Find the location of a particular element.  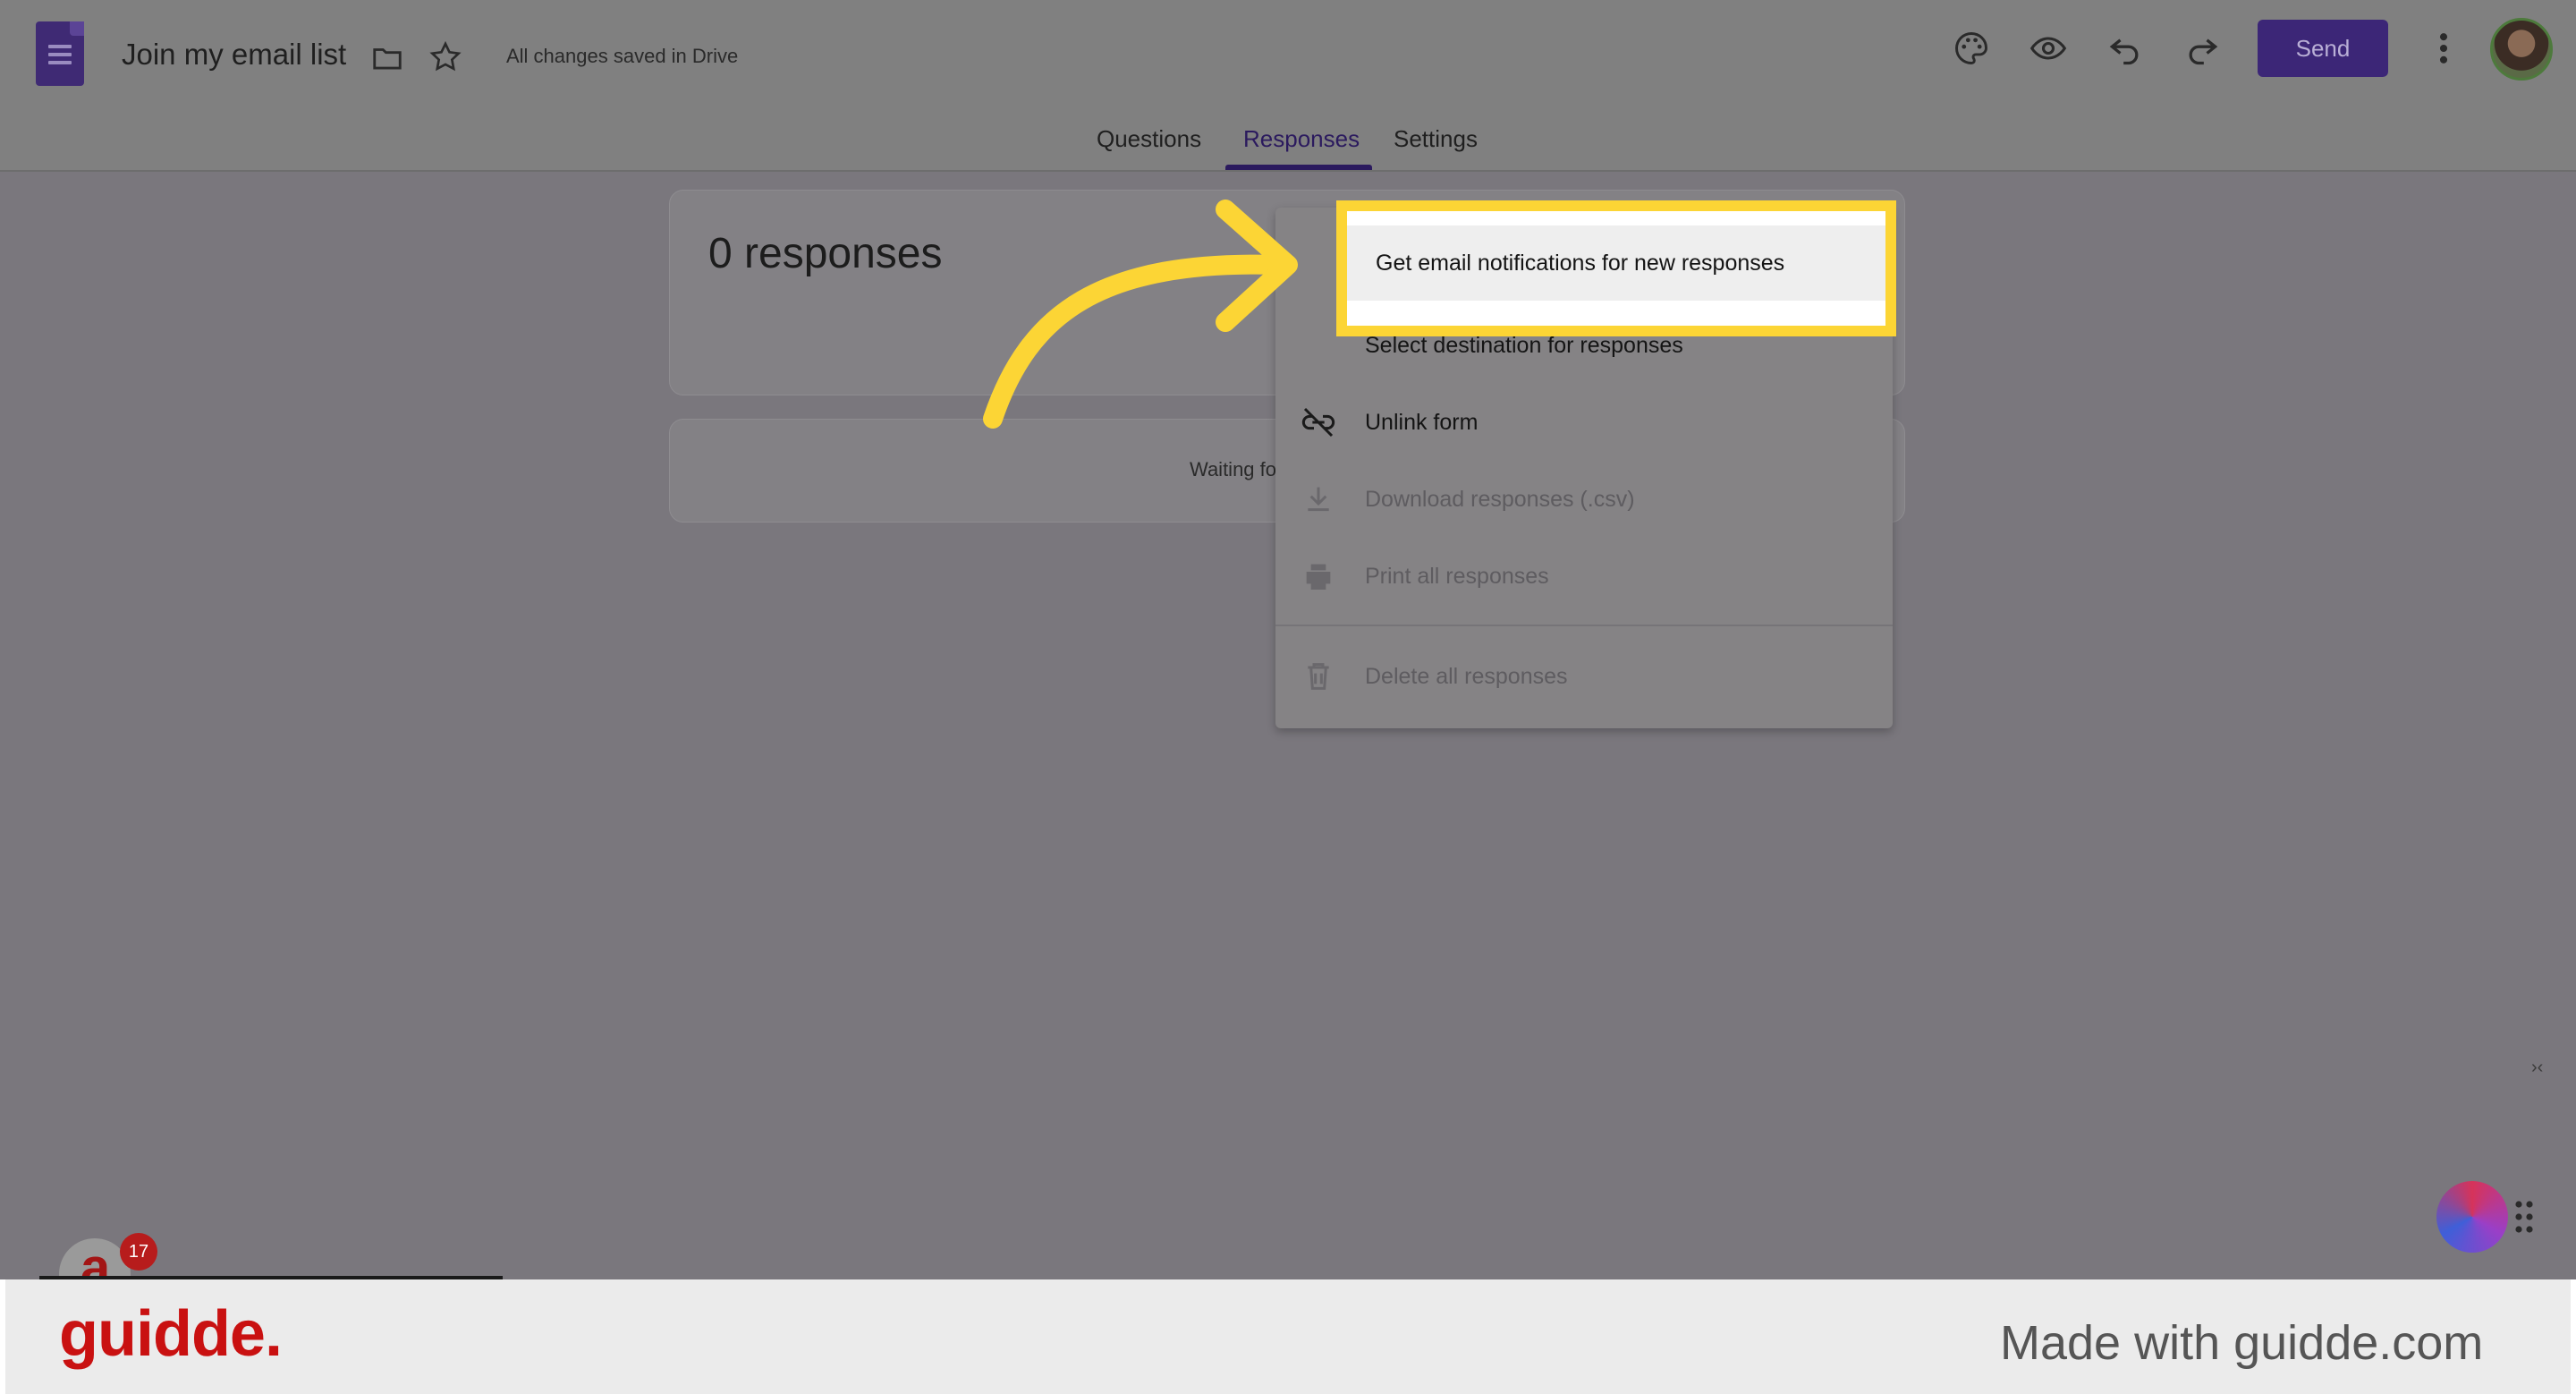

download-icon is located at coordinates (1318, 499).